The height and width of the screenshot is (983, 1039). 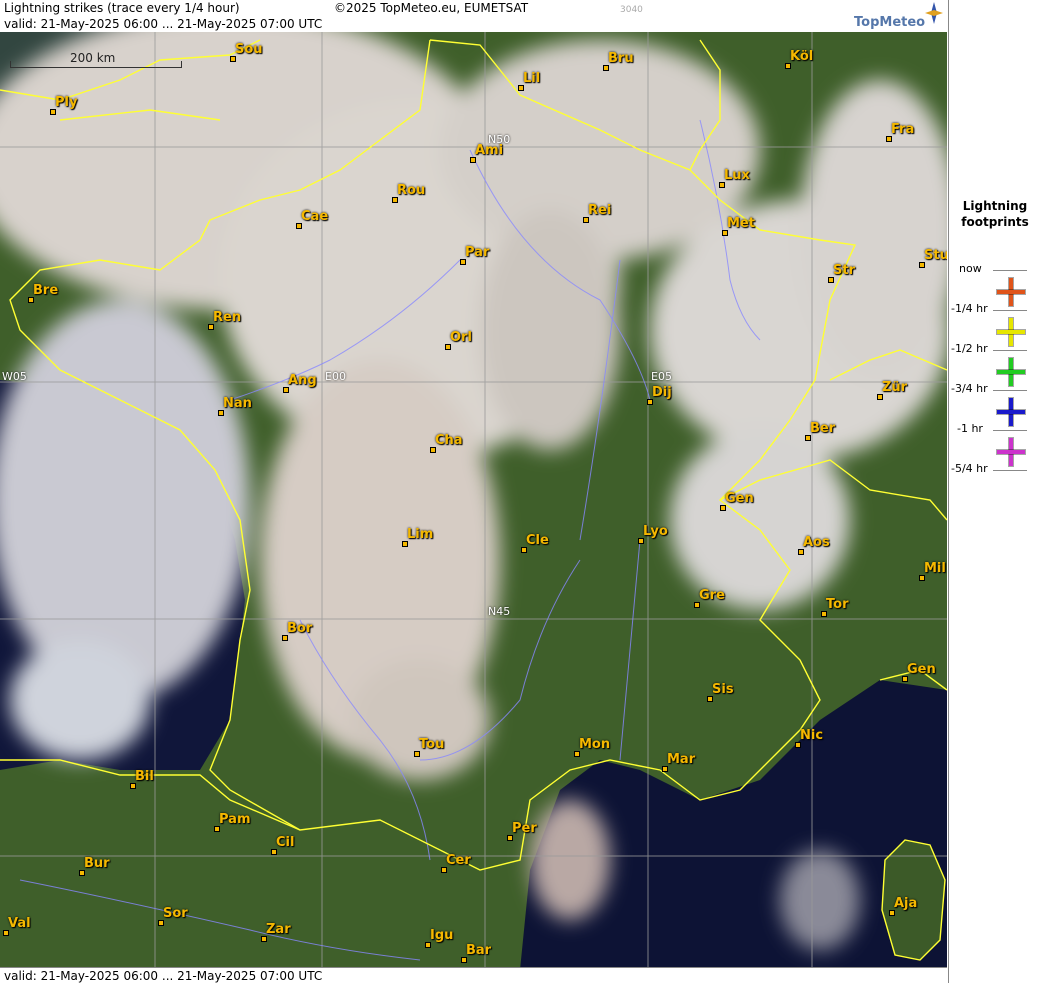 What do you see at coordinates (476, 953) in the screenshot?
I see `city-label: Bar` at bounding box center [476, 953].